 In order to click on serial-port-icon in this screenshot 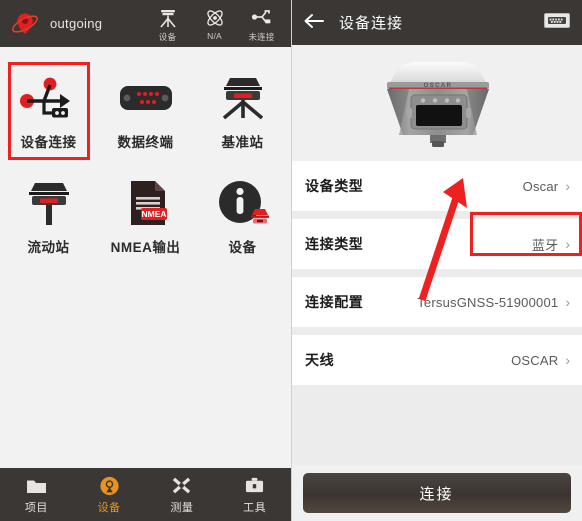, I will do `click(146, 98)`.